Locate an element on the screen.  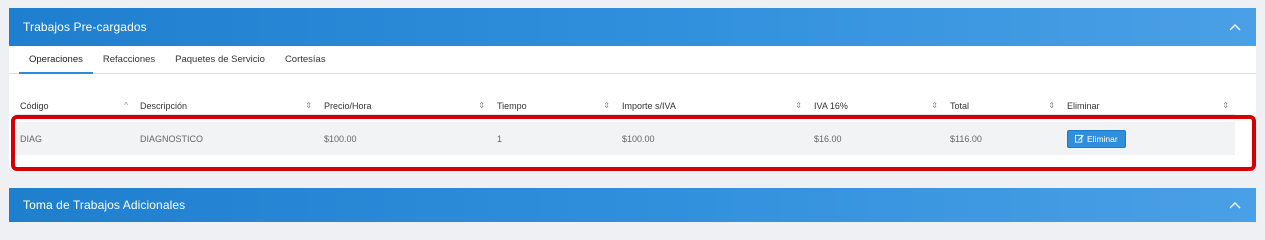
cell-codigo: DIAG is located at coordinates (31, 138).